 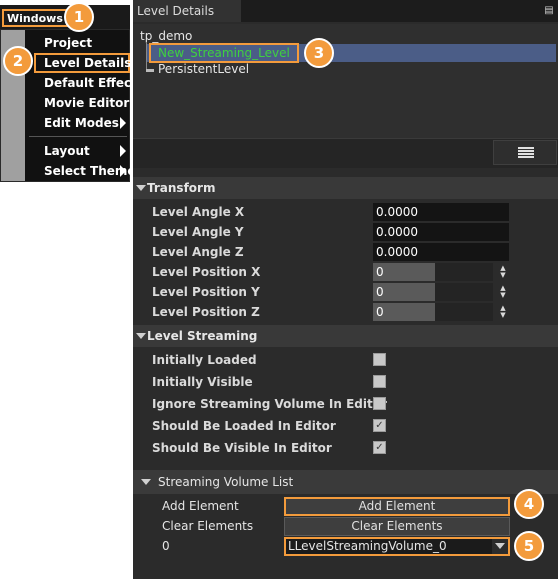 I want to click on label-element-index: 0, so click(x=166, y=546).